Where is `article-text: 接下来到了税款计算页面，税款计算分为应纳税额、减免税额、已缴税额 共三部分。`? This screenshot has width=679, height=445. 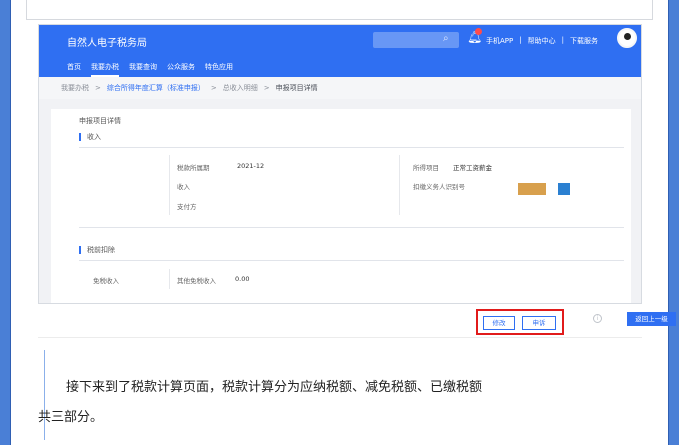
article-text: 接下来到了税款计算页面，税款计算分为应纳税额、减免税额、已缴税额 共三部分。 is located at coordinates (340, 403).